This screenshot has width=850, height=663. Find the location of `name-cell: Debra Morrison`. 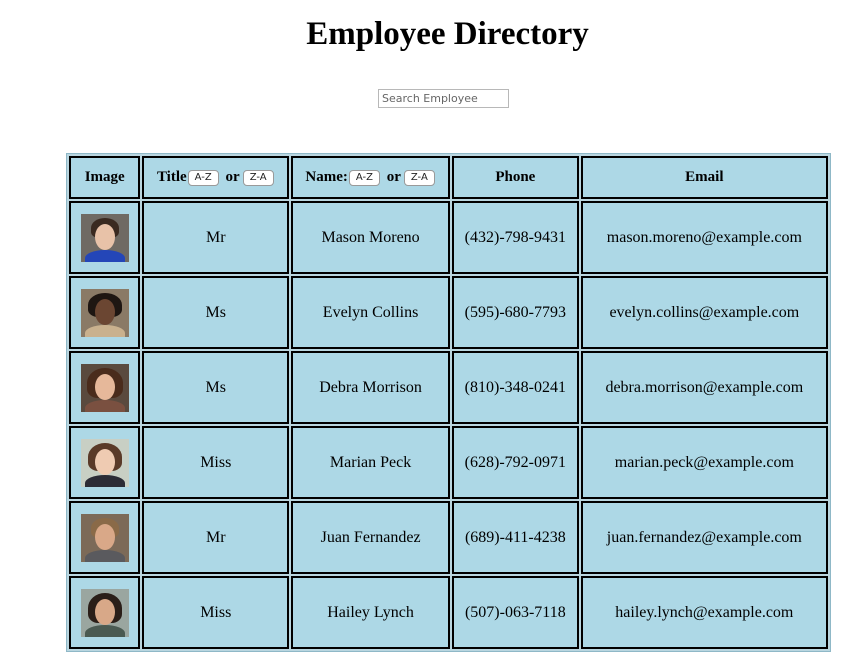

name-cell: Debra Morrison is located at coordinates (370, 387).